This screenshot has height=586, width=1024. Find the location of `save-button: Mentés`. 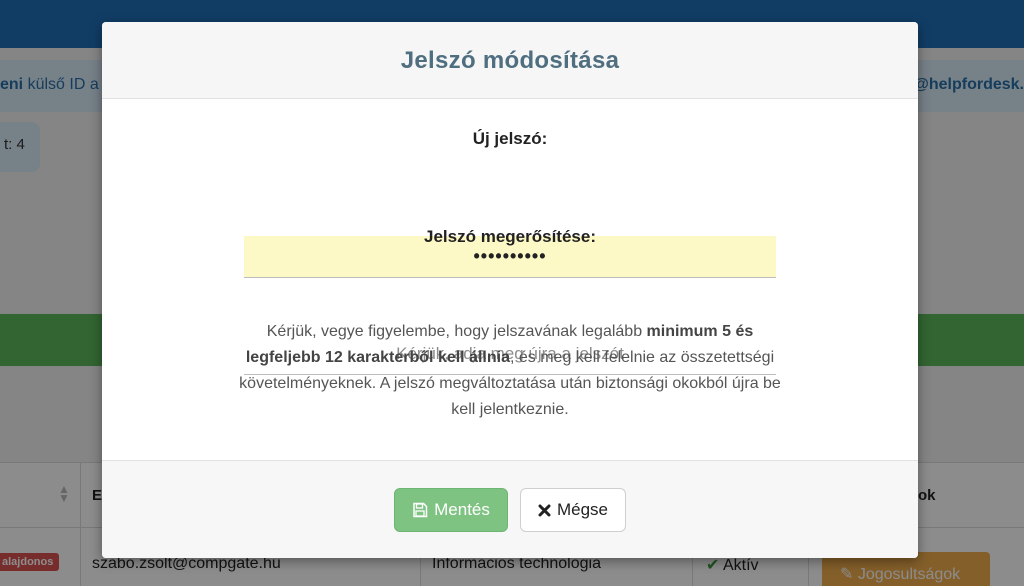

save-button: Mentés is located at coordinates (451, 510).